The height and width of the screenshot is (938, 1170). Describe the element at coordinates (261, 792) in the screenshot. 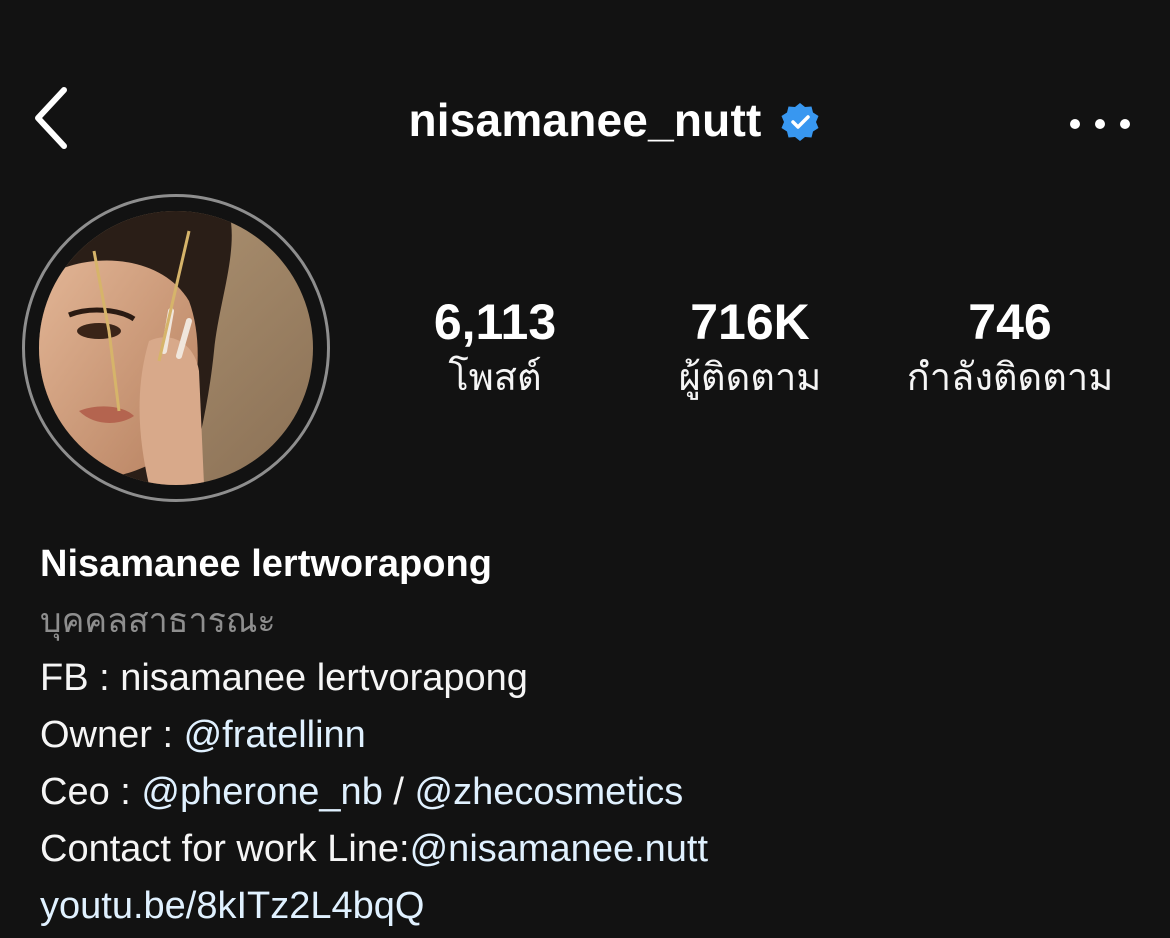

I see `ceo-mention-link-1: @pherone_nb` at that location.